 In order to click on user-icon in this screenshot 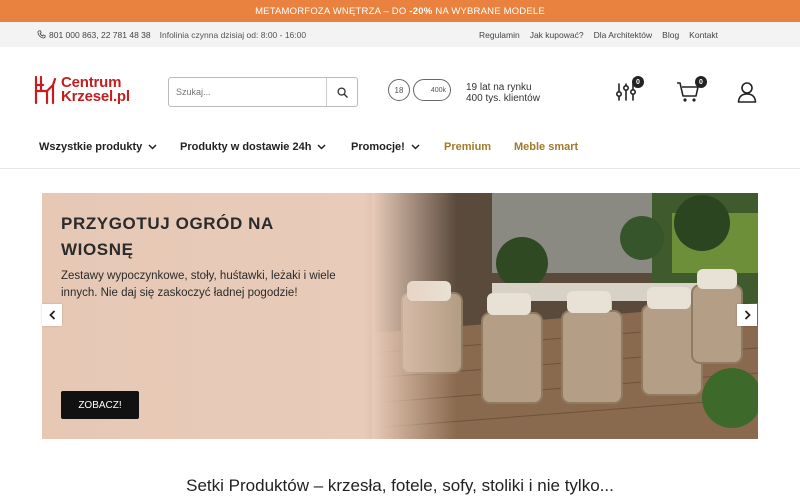, I will do `click(747, 92)`.